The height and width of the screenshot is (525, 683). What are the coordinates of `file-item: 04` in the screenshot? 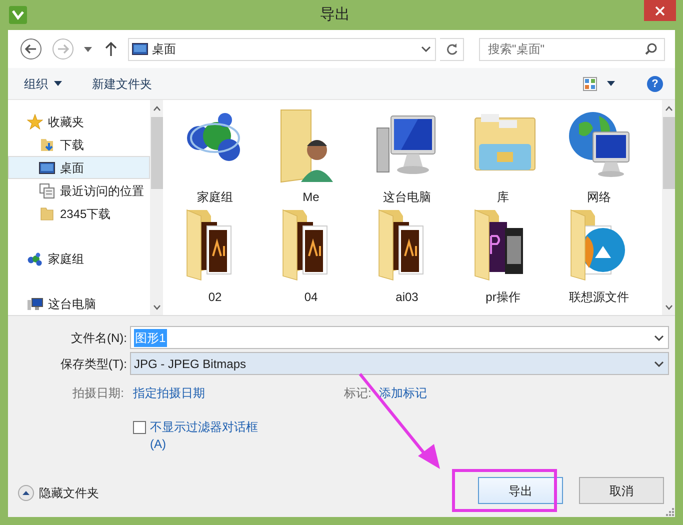 It's located at (311, 252).